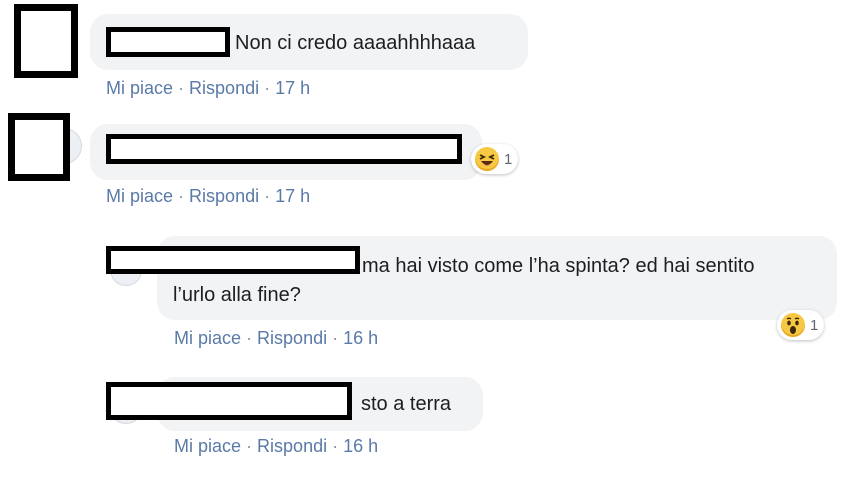 The height and width of the screenshot is (478, 867). I want to click on wow-emoji-icon, so click(793, 325).